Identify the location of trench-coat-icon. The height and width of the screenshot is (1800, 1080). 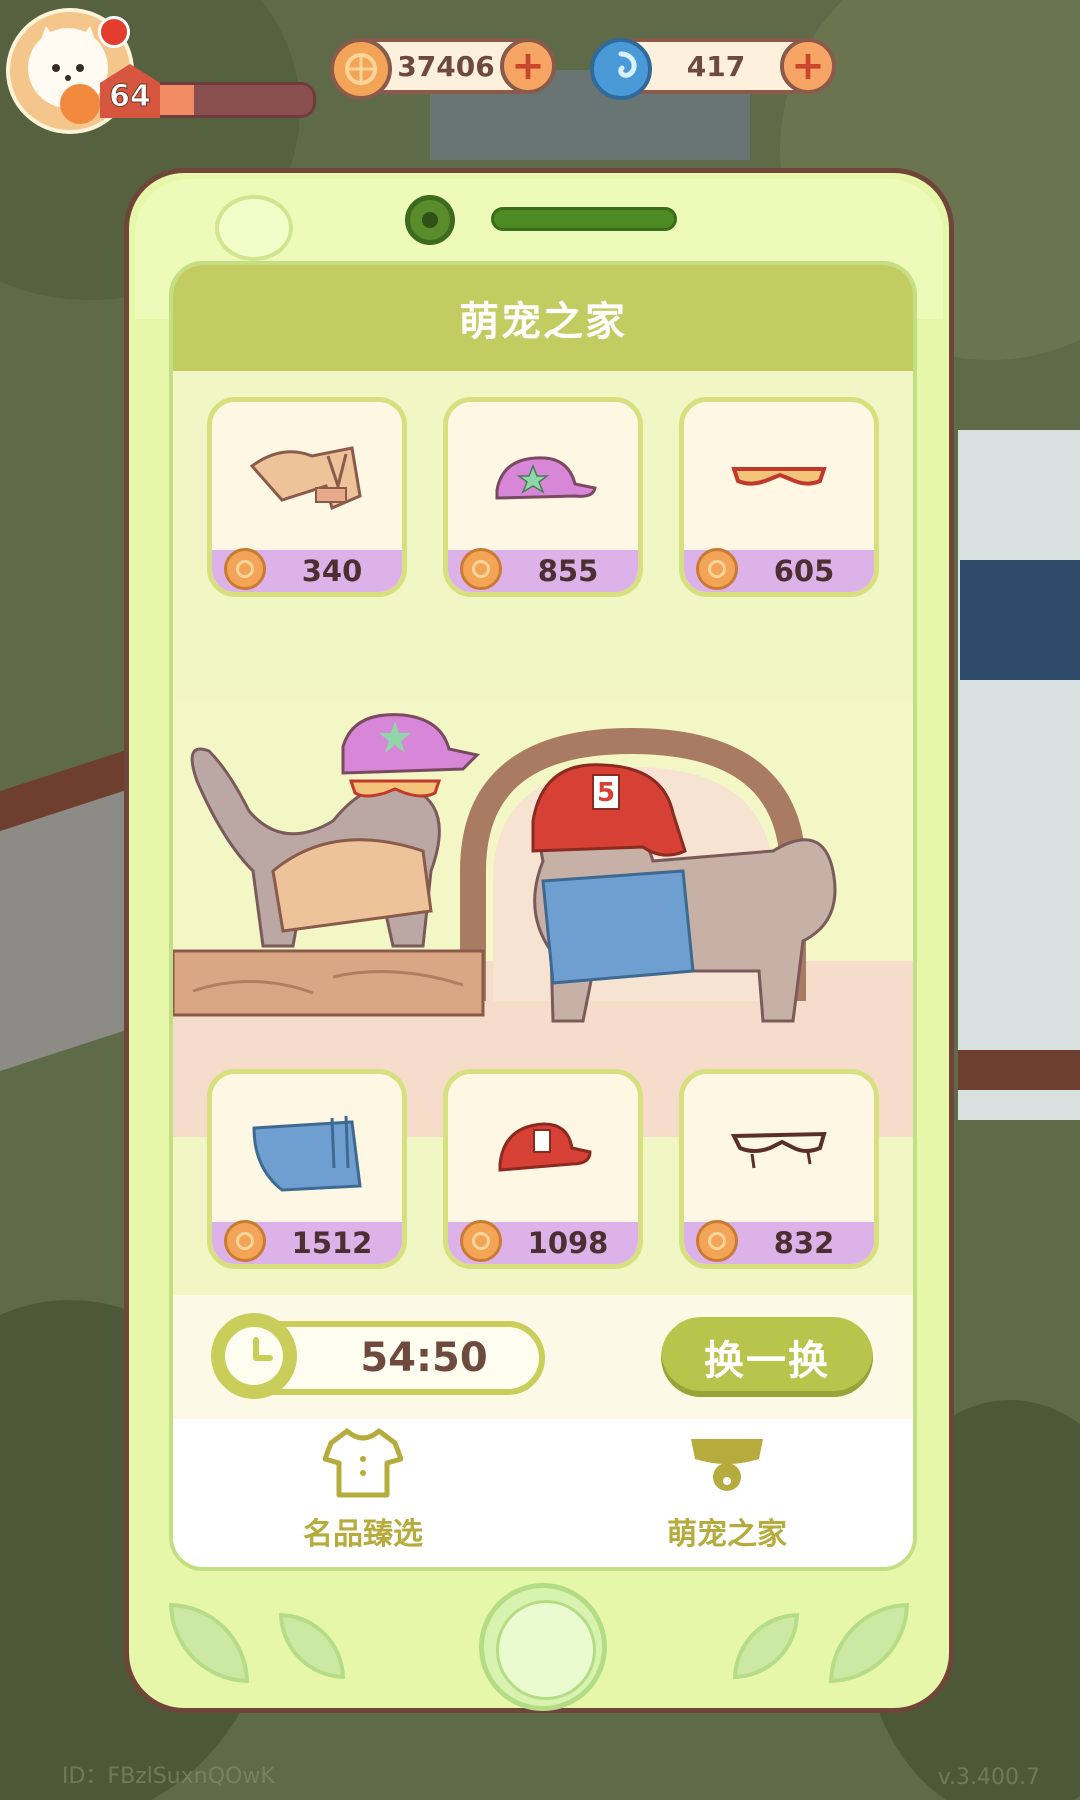
(307, 476).